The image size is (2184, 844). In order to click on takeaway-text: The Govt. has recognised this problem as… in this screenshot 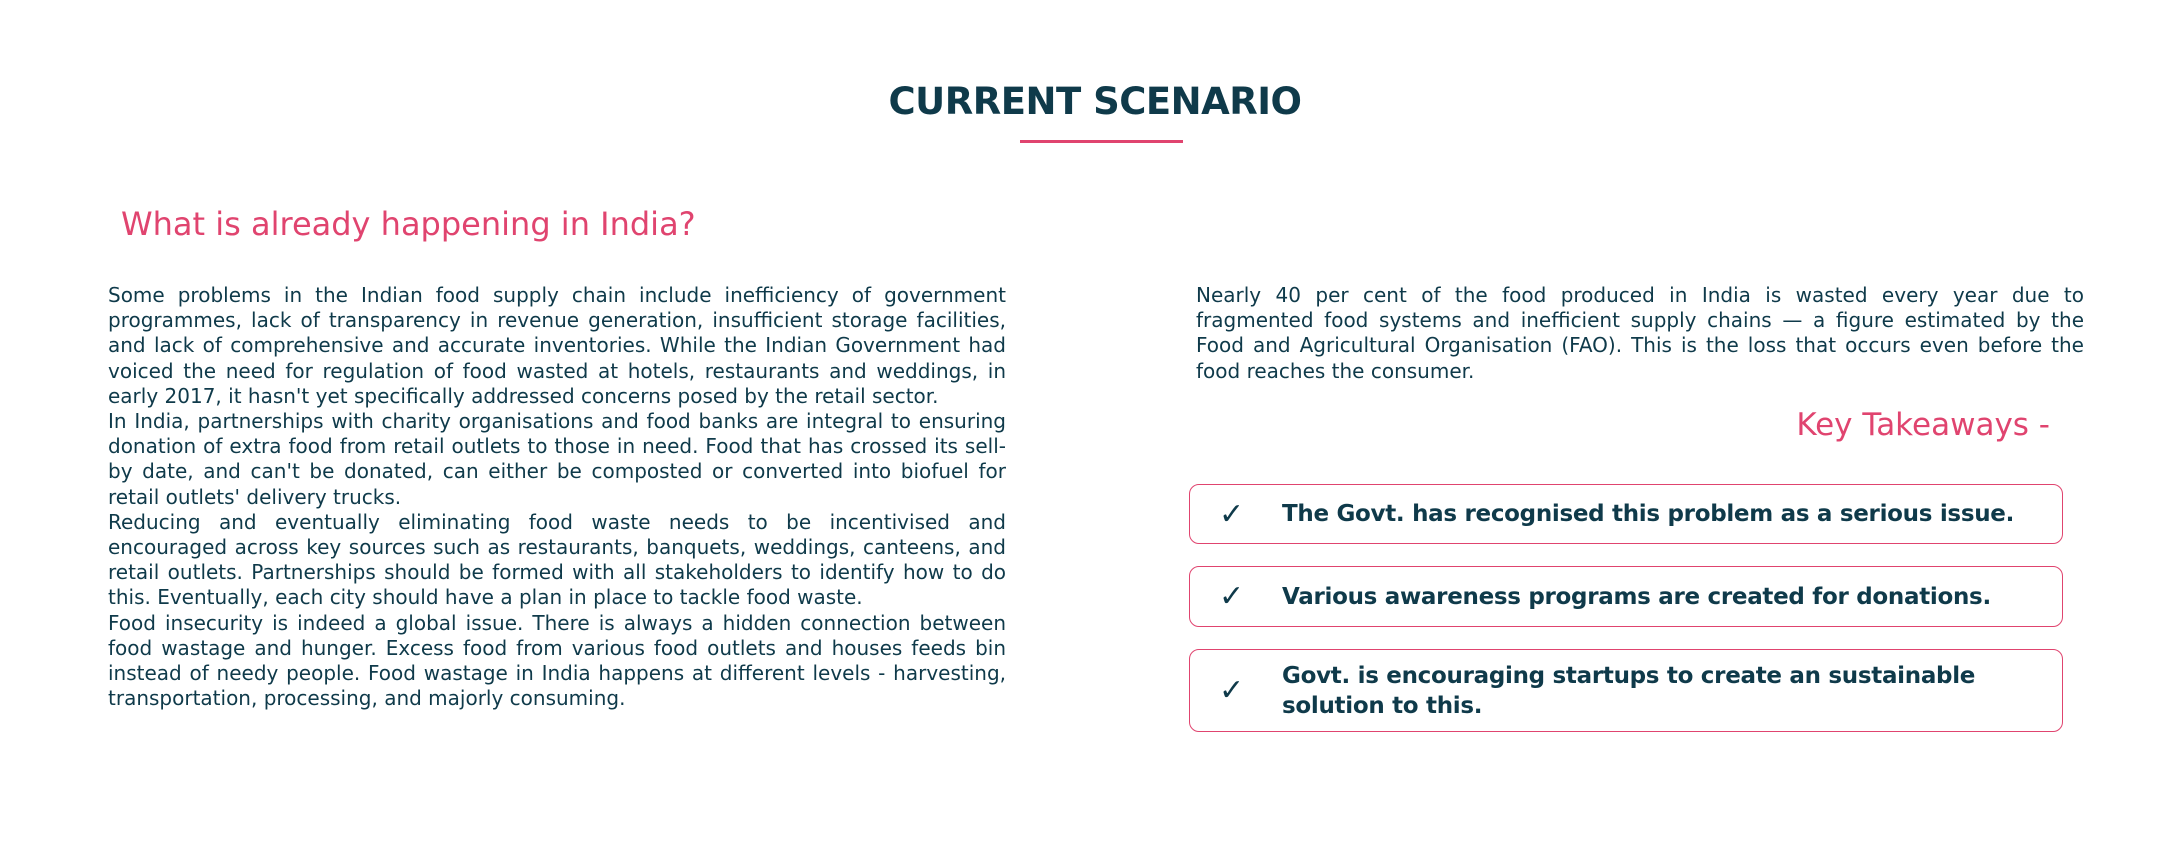, I will do `click(1648, 514)`.